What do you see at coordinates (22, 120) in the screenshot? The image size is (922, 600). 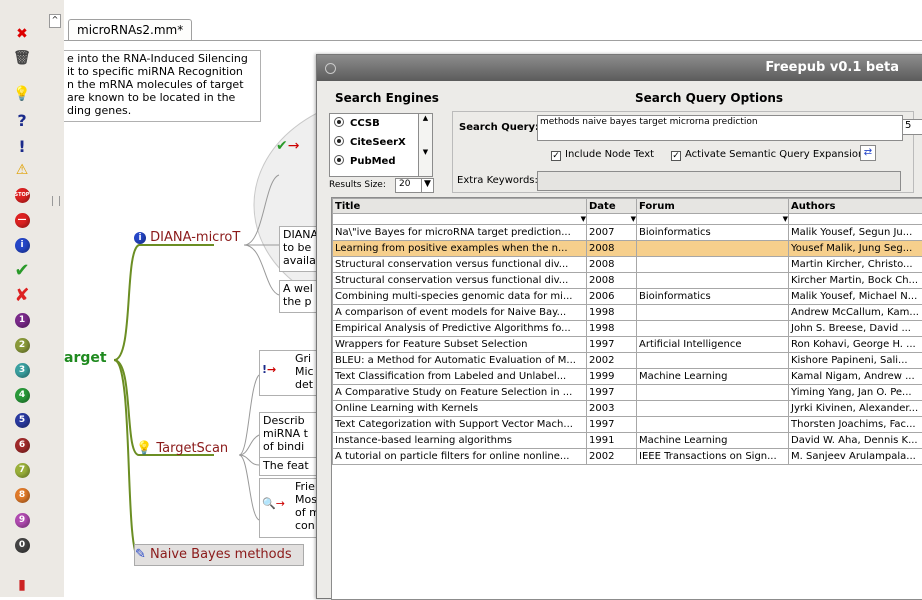 I see `question-icon: ?` at bounding box center [22, 120].